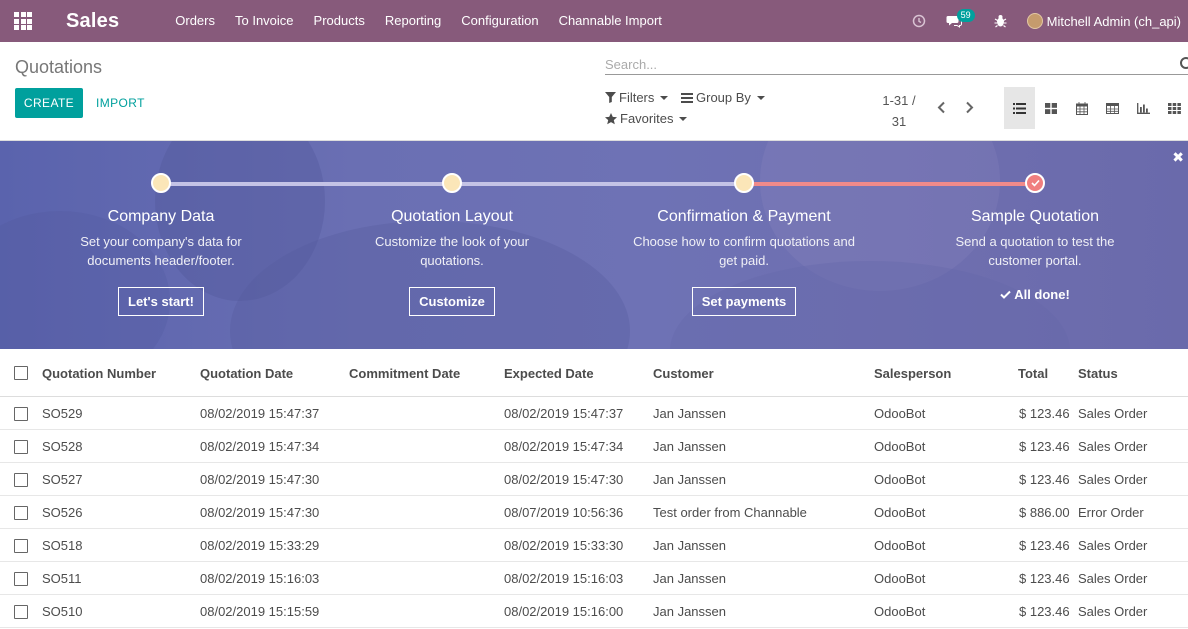  What do you see at coordinates (161, 183) in the screenshot?
I see `step-dot-company` at bounding box center [161, 183].